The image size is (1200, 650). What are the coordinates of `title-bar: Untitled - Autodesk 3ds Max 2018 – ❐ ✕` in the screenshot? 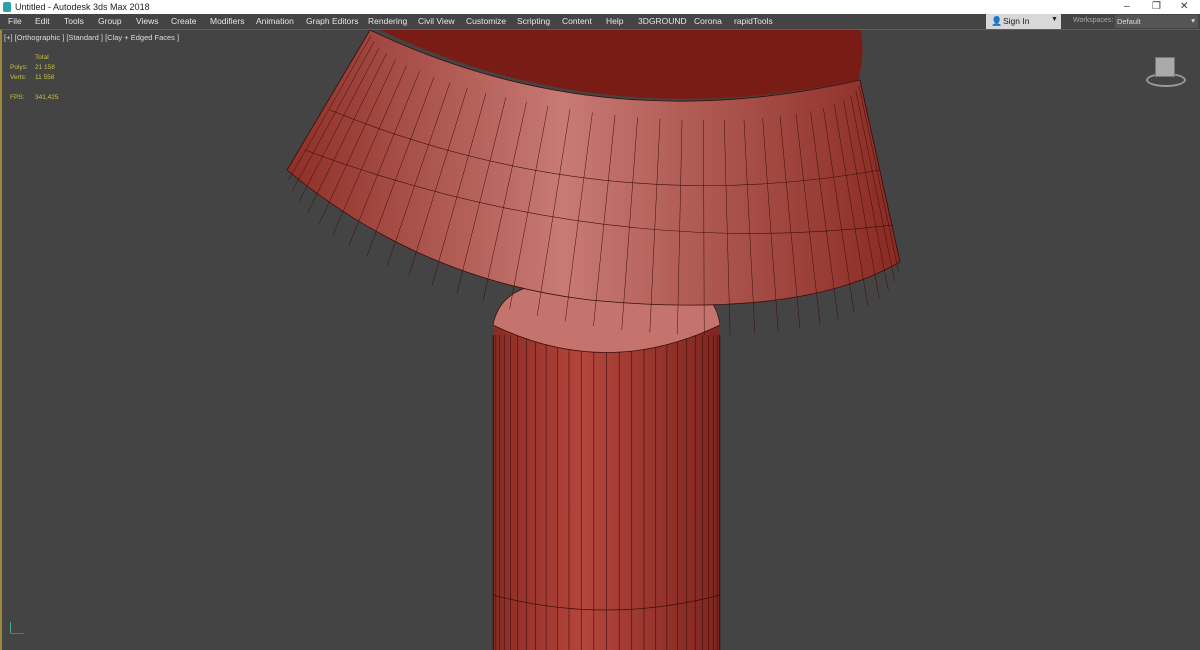 It's located at (600, 7).